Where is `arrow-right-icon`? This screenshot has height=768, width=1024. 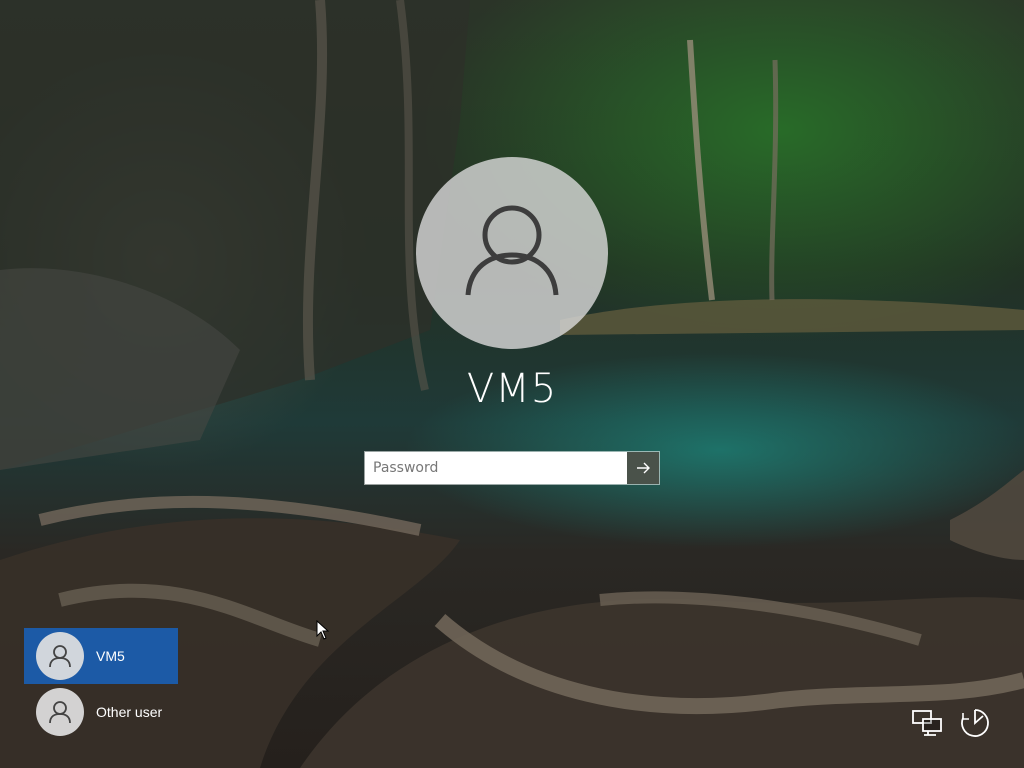
arrow-right-icon is located at coordinates (643, 468).